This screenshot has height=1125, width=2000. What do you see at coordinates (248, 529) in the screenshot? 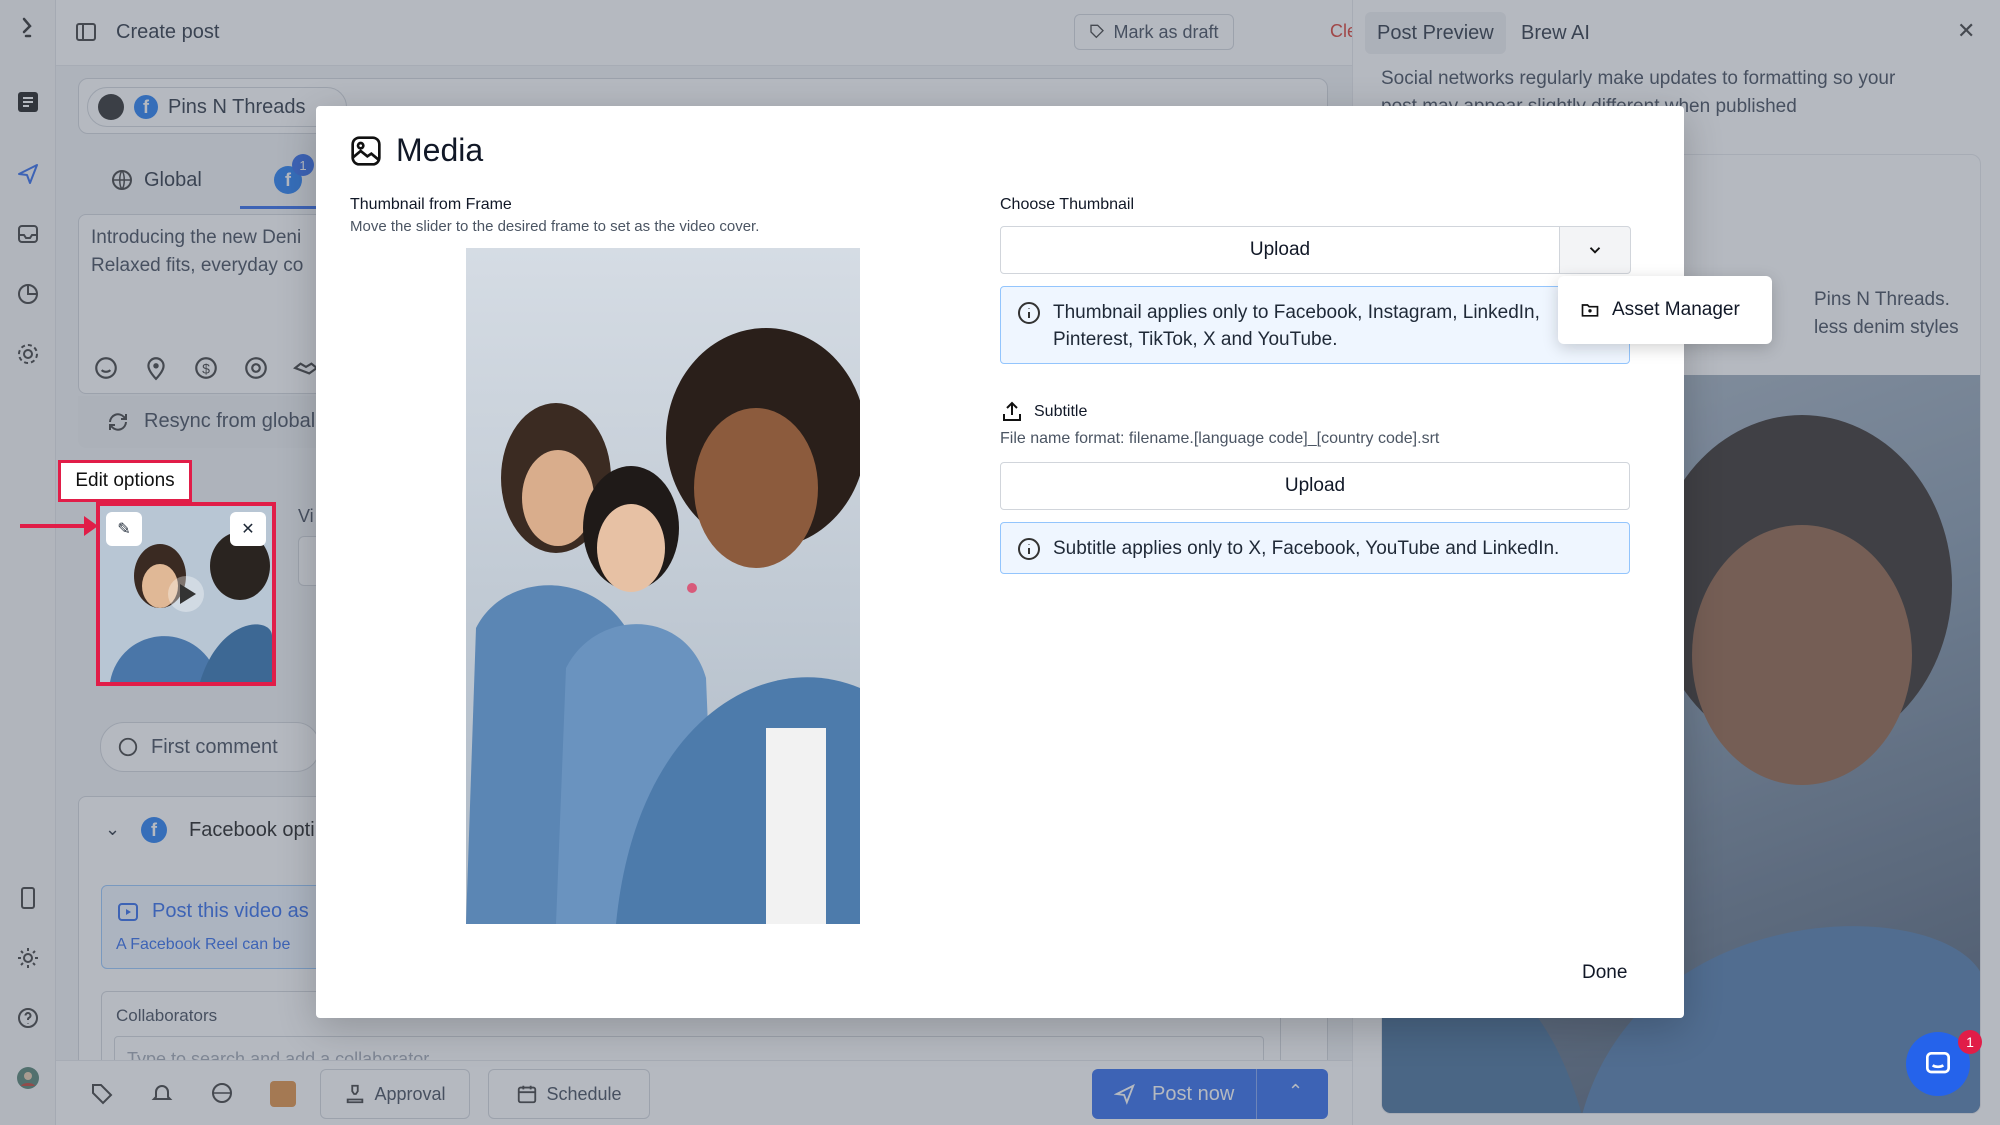
I see `remove-media-icon: ✕` at bounding box center [248, 529].